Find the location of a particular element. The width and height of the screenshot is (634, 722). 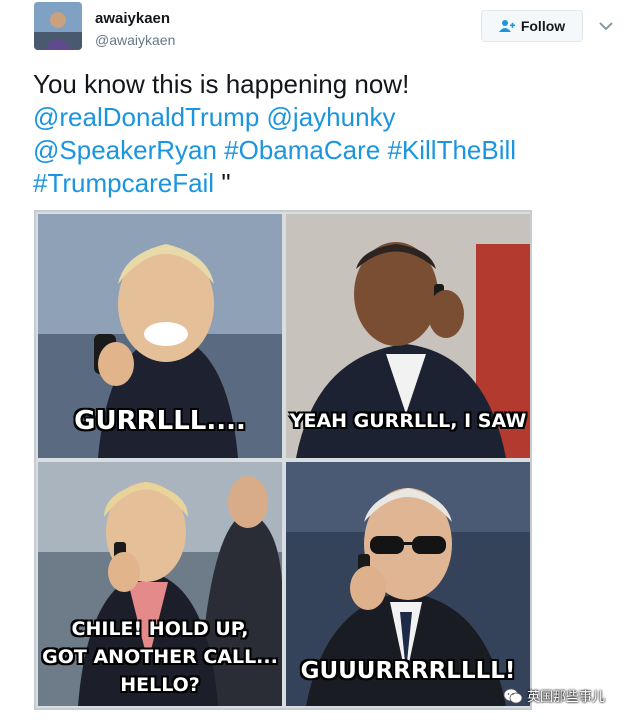

avatar is located at coordinates (58, 26).